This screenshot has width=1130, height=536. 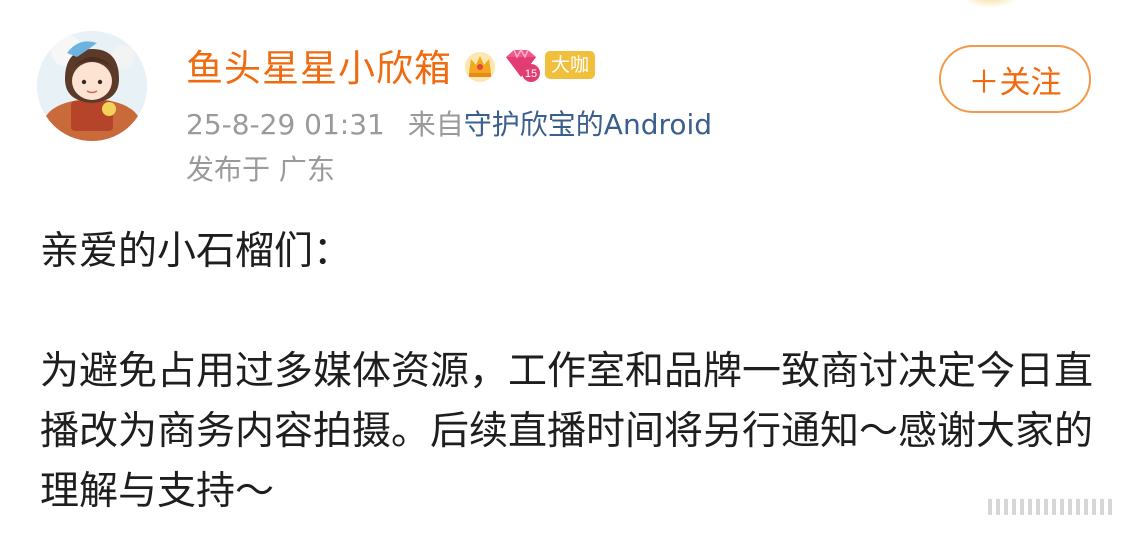 What do you see at coordinates (319, 65) in the screenshot?
I see `username: 鱼头星星小欣箱` at bounding box center [319, 65].